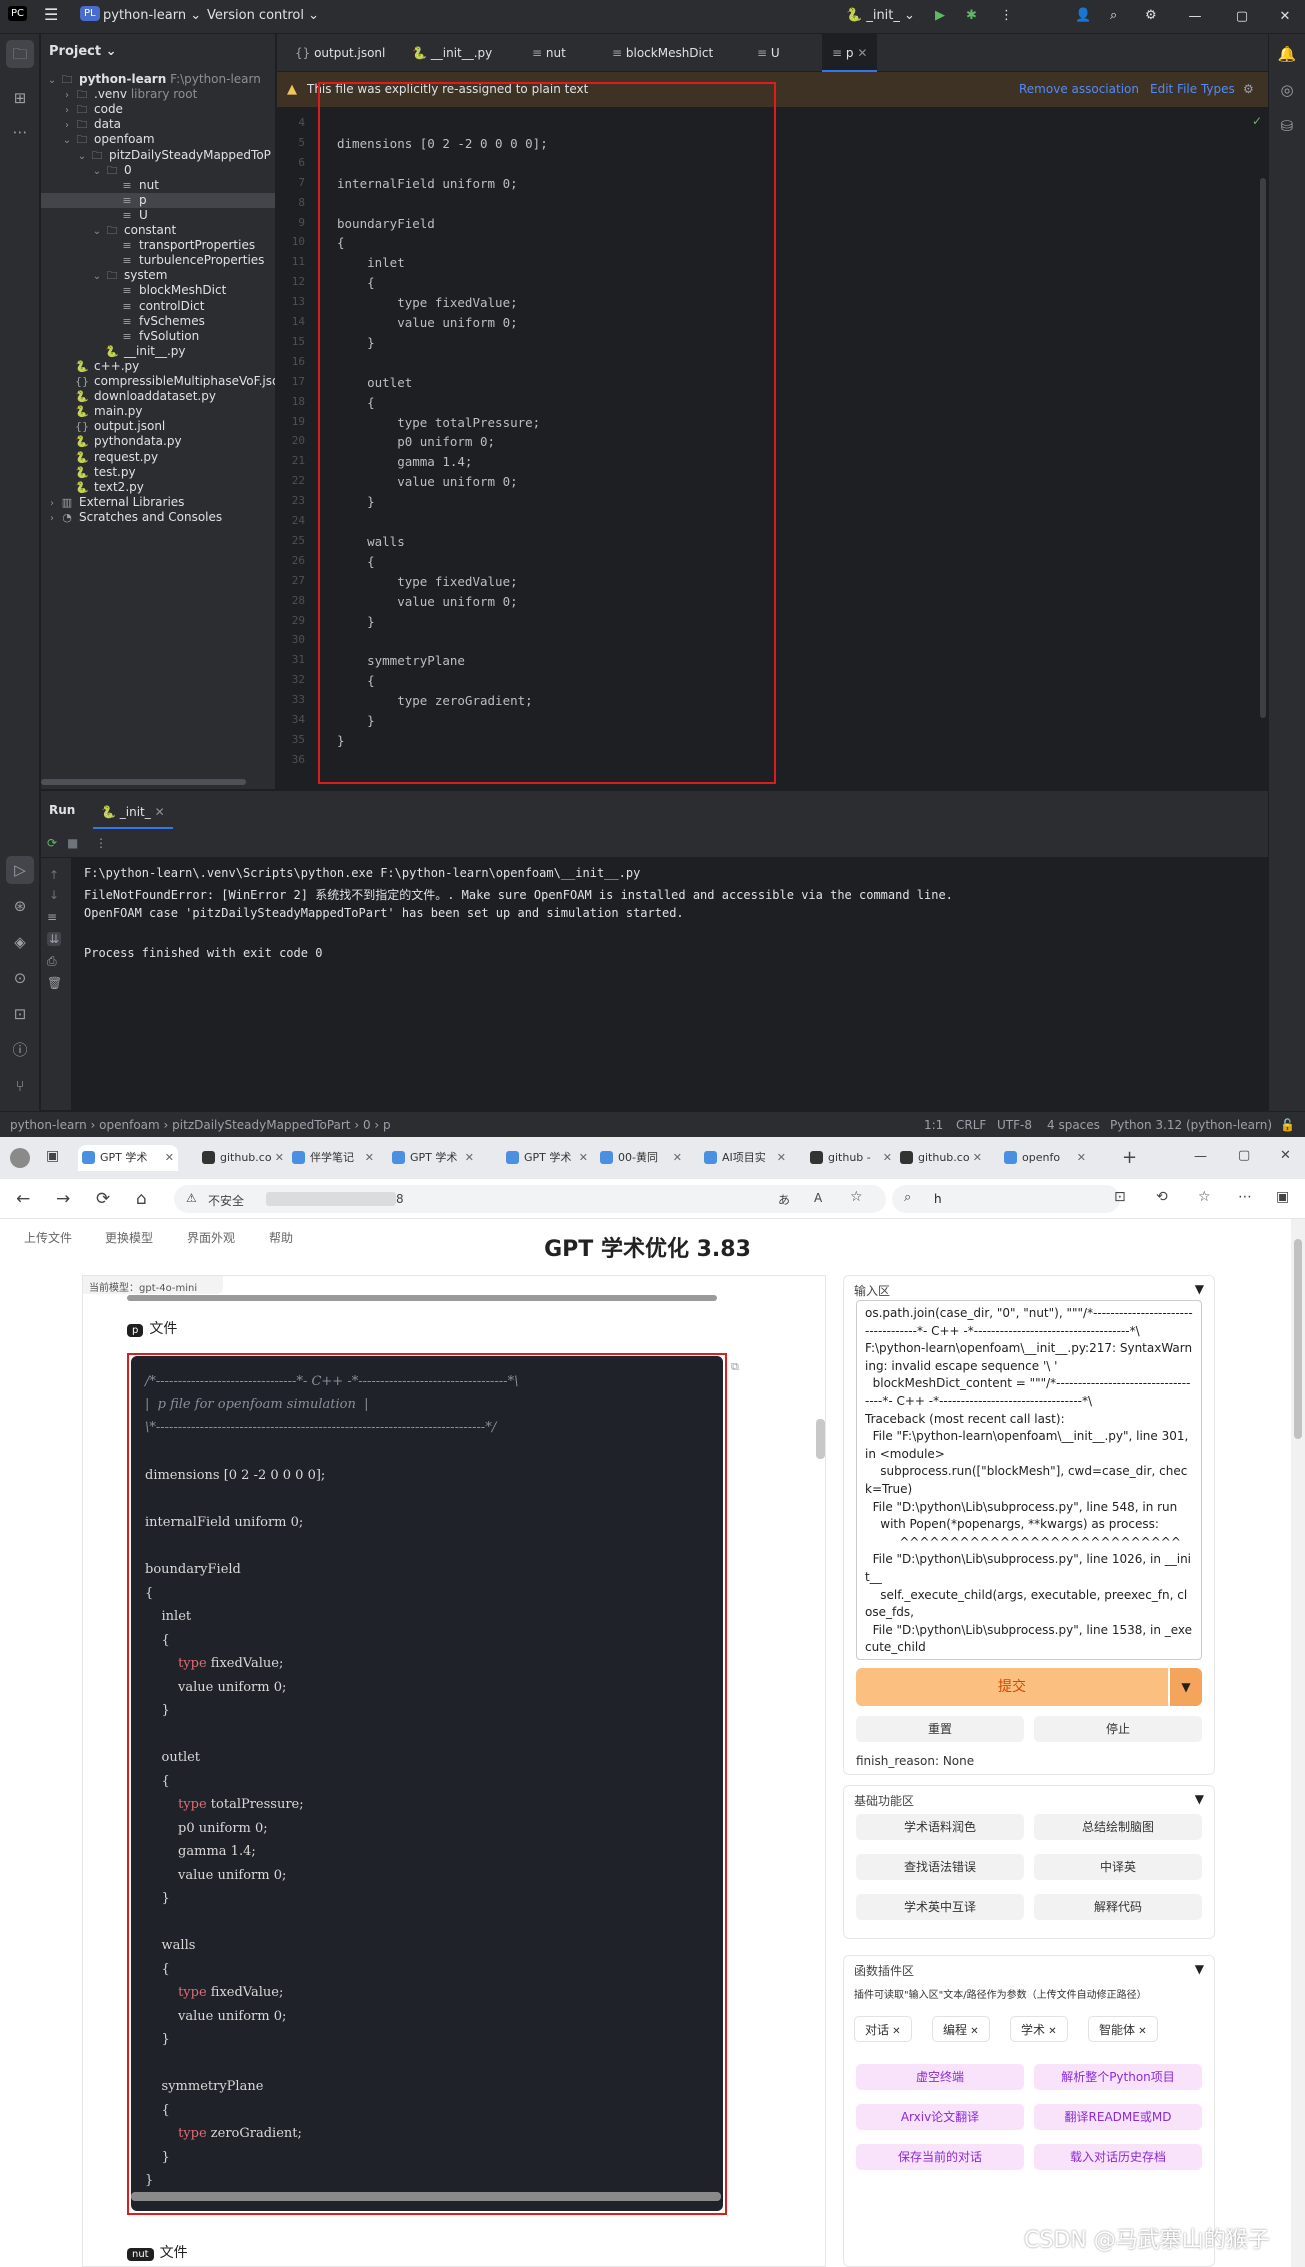 The image size is (1305, 2267). I want to click on basic-function-button: 学术语料润色, so click(940, 1827).